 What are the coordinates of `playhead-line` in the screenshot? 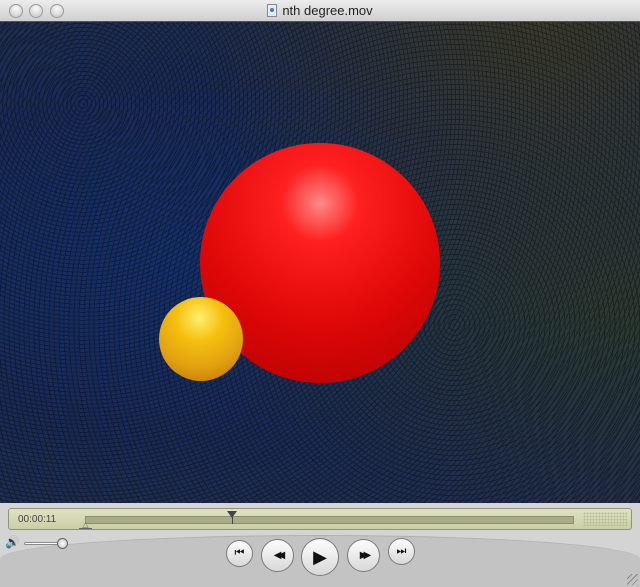 It's located at (233, 520).